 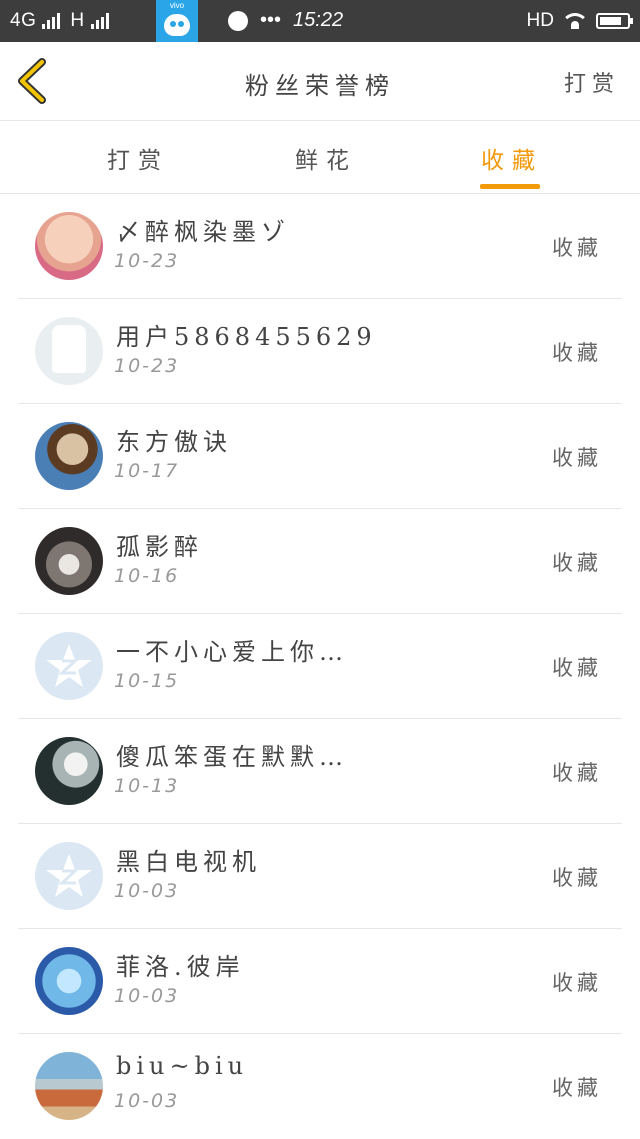 I want to click on page-title: 粉丝荣誉榜, so click(x=320, y=86).